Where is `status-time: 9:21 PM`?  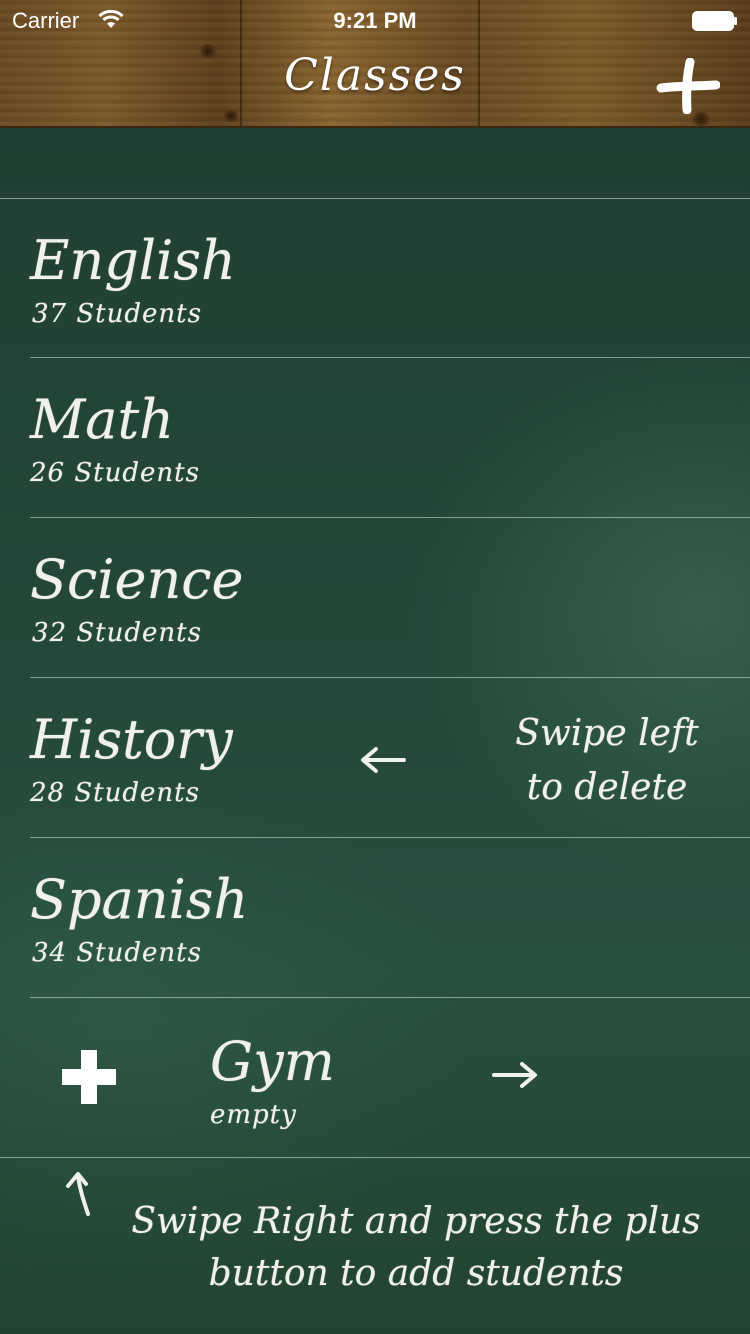
status-time: 9:21 PM is located at coordinates (375, 20).